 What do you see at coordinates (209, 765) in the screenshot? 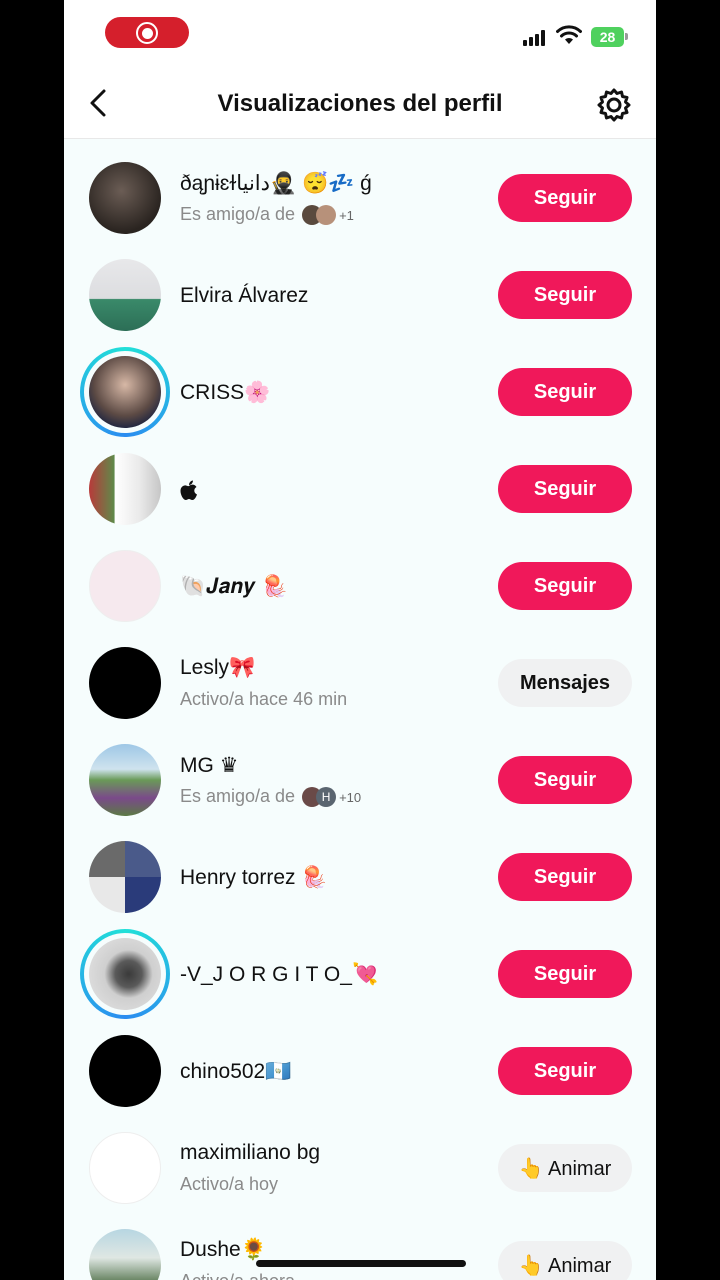
I see `viewer-name: MG ♛` at bounding box center [209, 765].